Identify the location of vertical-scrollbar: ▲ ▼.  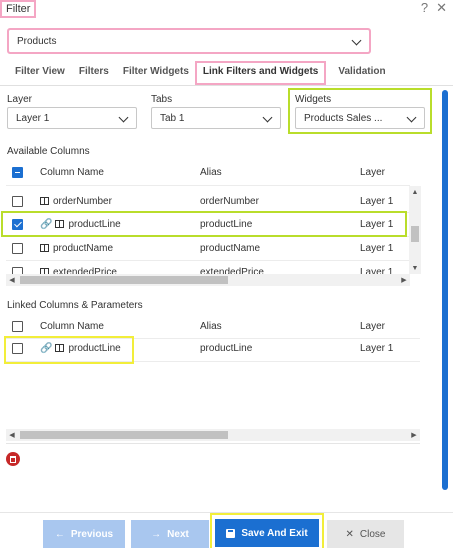
(415, 230).